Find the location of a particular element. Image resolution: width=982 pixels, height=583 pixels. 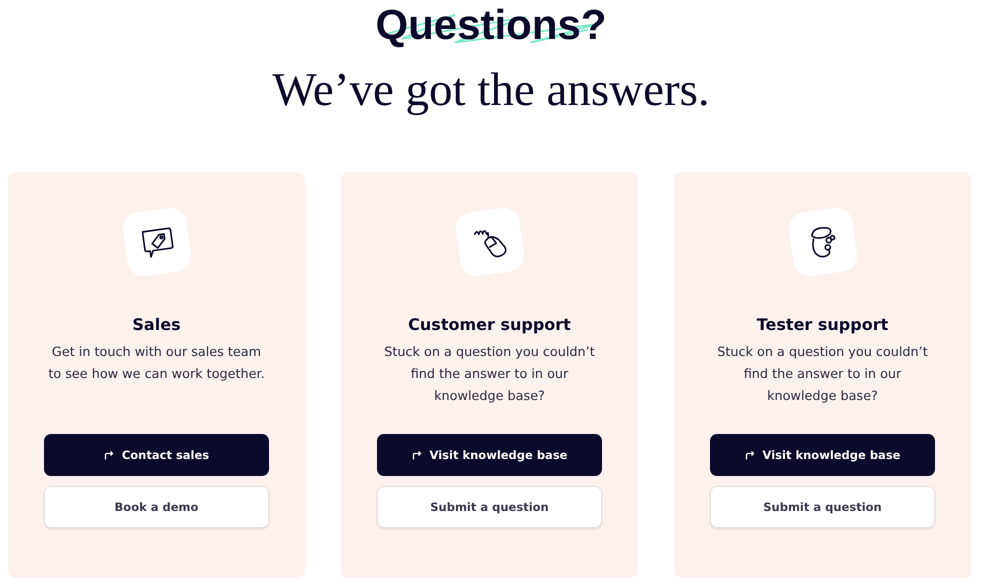

subtitle: We’ve got the answers. is located at coordinates (491, 90).